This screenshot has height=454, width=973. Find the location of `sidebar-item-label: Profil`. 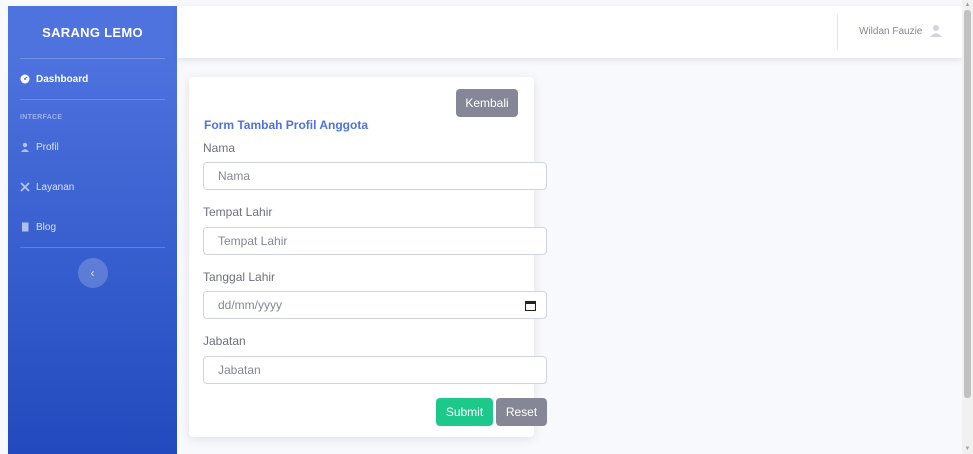

sidebar-item-label: Profil is located at coordinates (47, 147).